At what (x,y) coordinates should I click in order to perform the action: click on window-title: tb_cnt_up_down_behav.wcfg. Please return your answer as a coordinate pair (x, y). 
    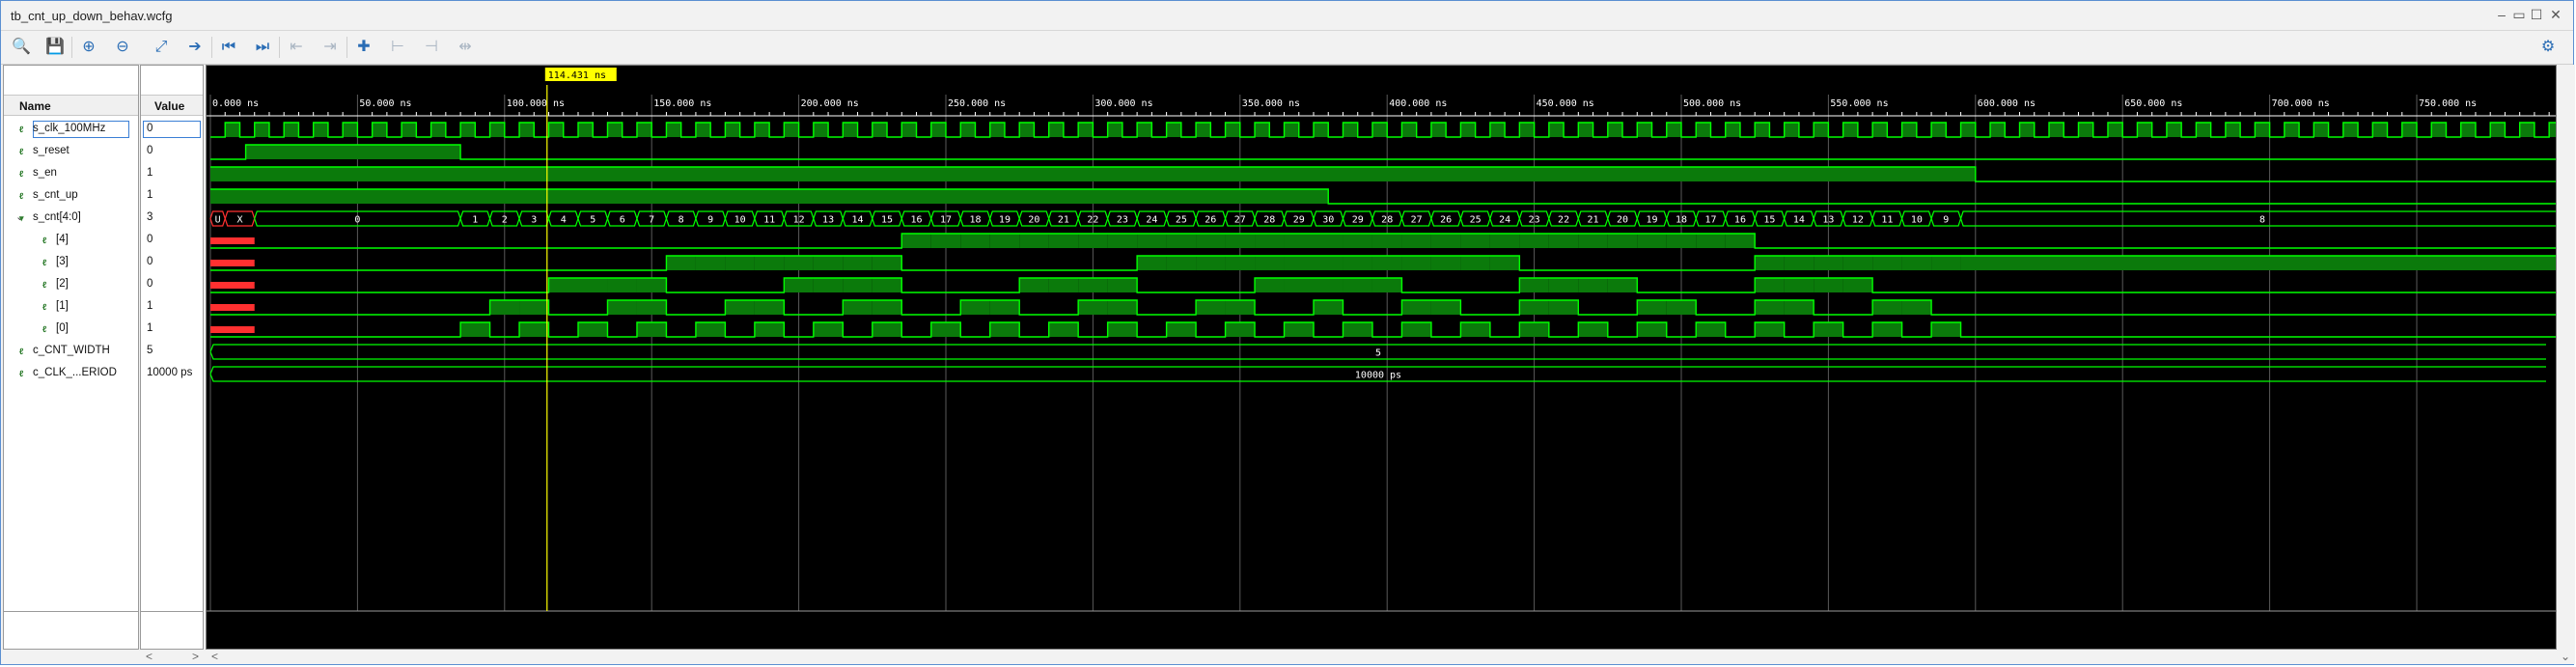
    Looking at the image, I should click on (92, 16).